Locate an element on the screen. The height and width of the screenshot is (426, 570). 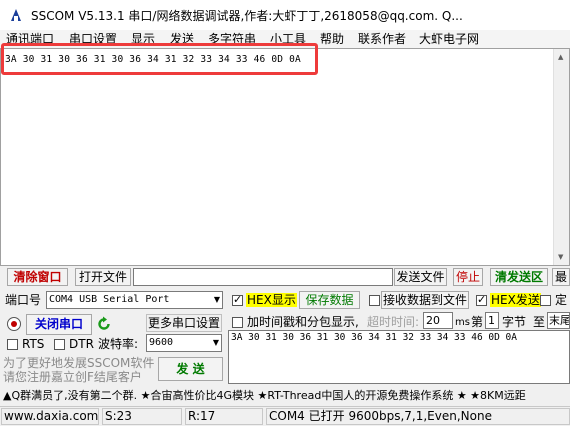
stop-button: 停止 is located at coordinates (468, 277).